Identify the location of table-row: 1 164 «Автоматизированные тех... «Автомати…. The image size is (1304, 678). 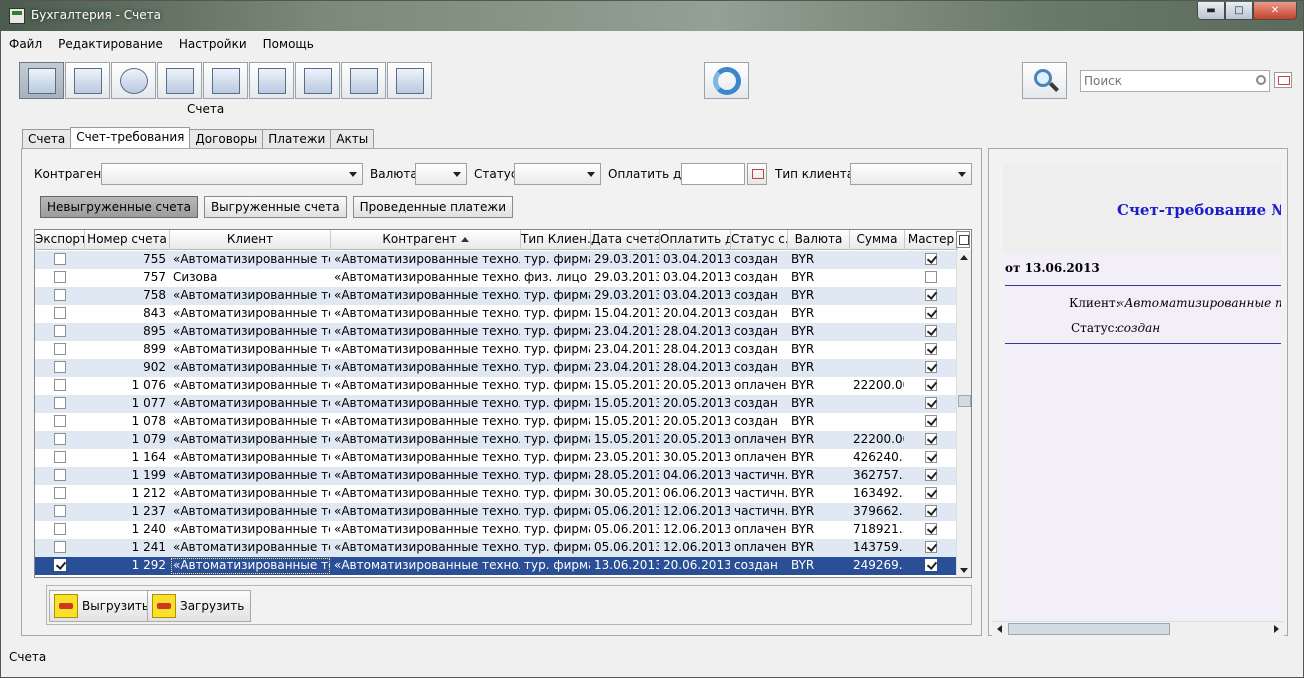
(496, 458).